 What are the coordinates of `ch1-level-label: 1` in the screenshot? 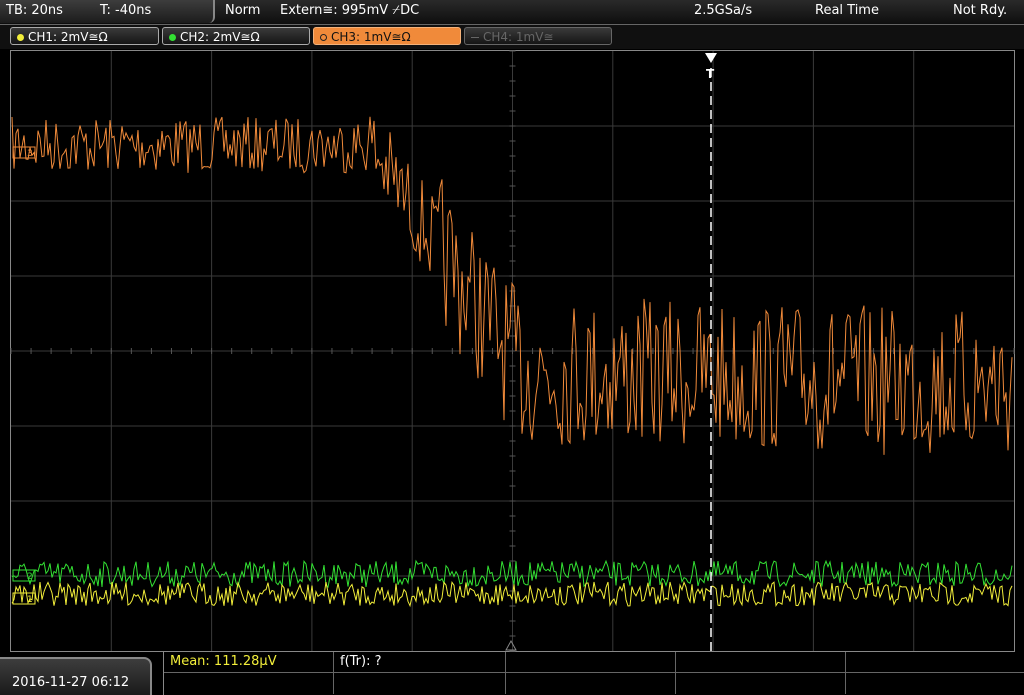 It's located at (30, 600).